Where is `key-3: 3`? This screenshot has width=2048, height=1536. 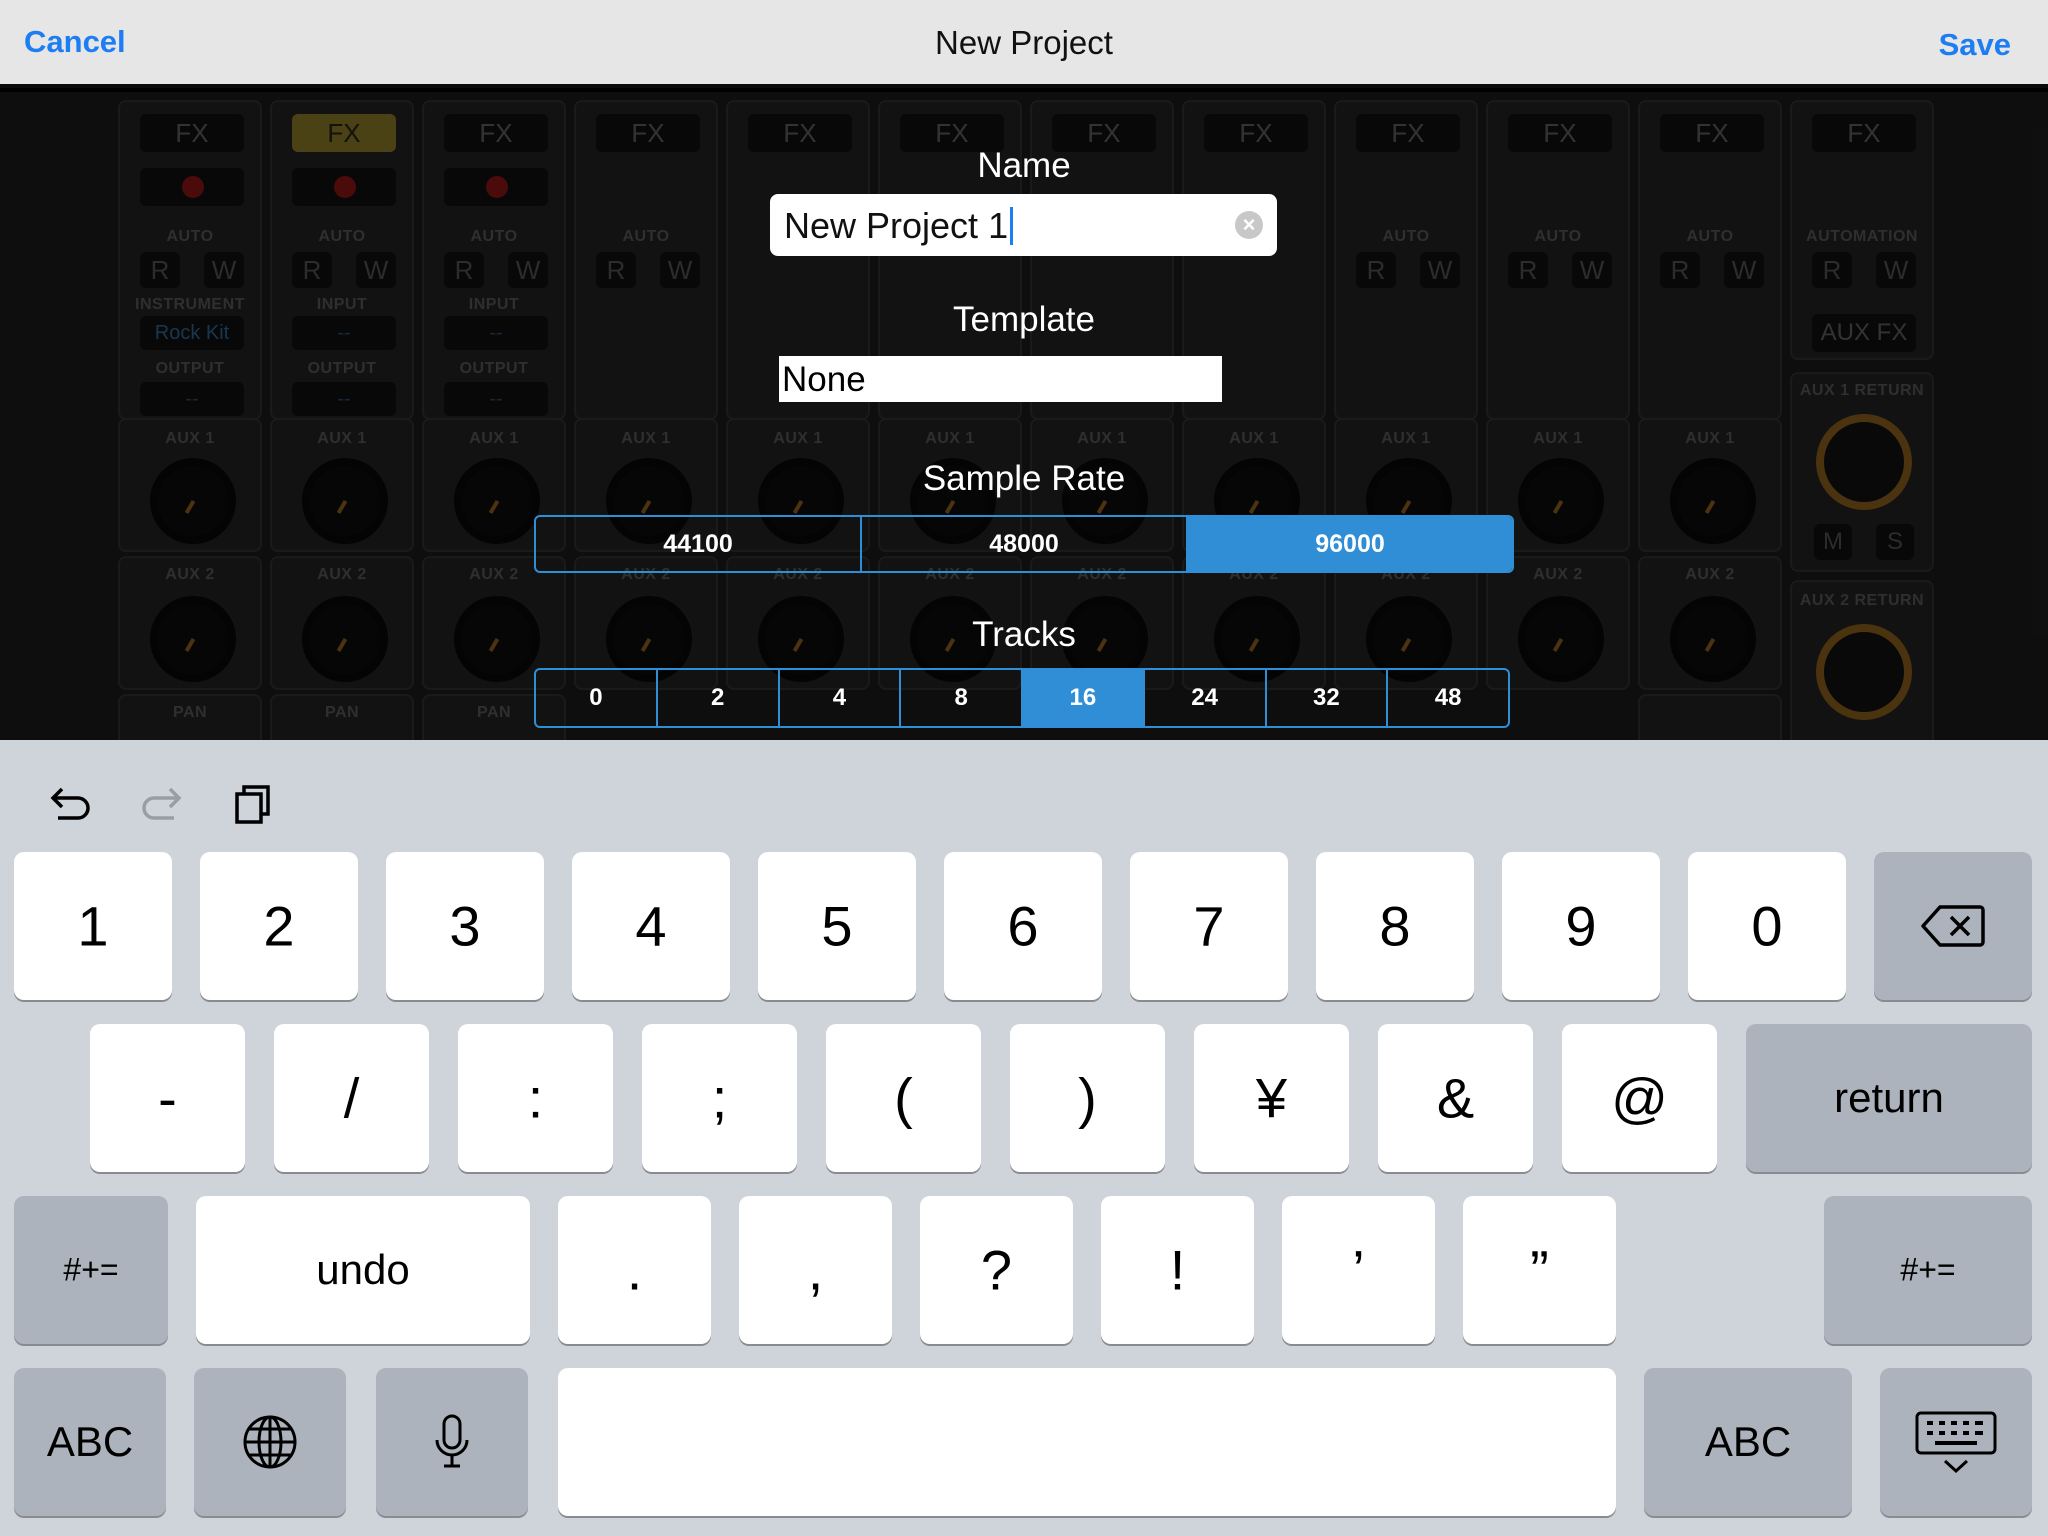 key-3: 3 is located at coordinates (465, 926).